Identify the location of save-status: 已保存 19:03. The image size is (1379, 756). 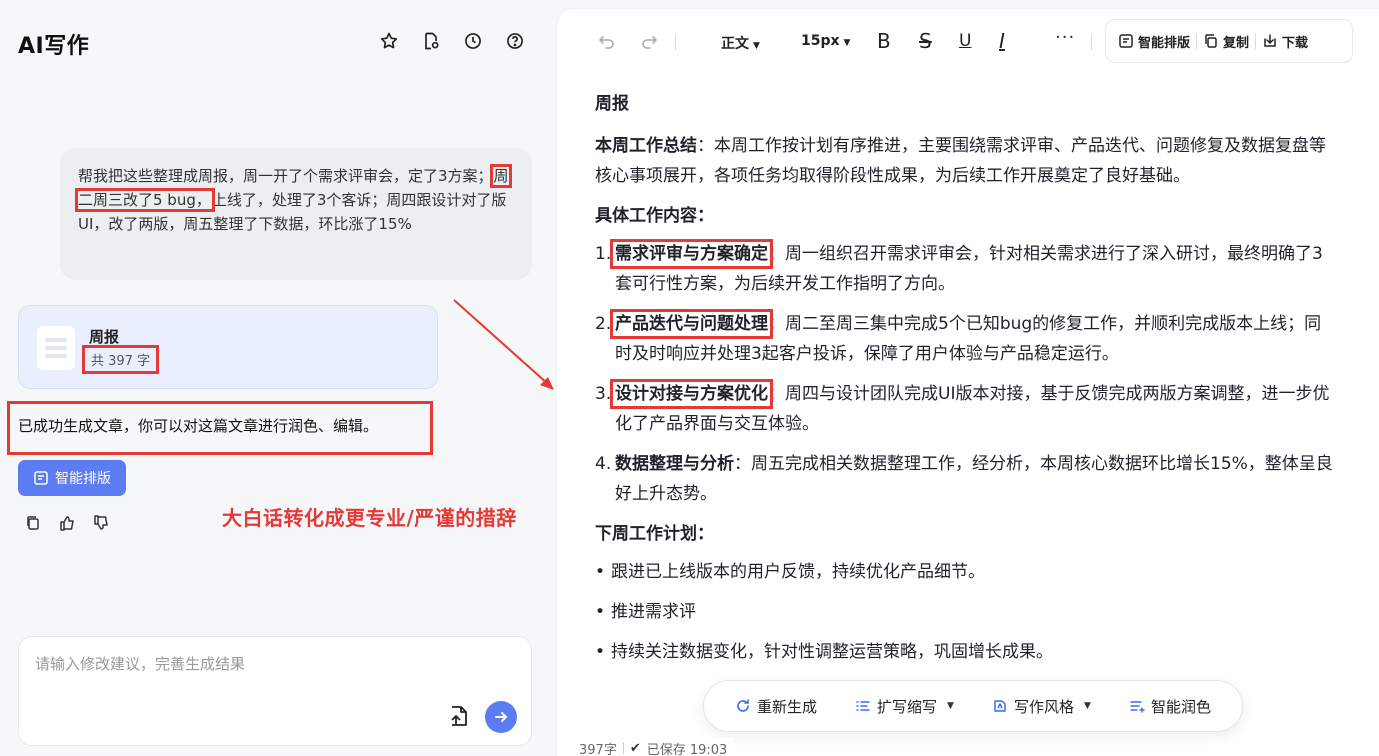
(687, 749).